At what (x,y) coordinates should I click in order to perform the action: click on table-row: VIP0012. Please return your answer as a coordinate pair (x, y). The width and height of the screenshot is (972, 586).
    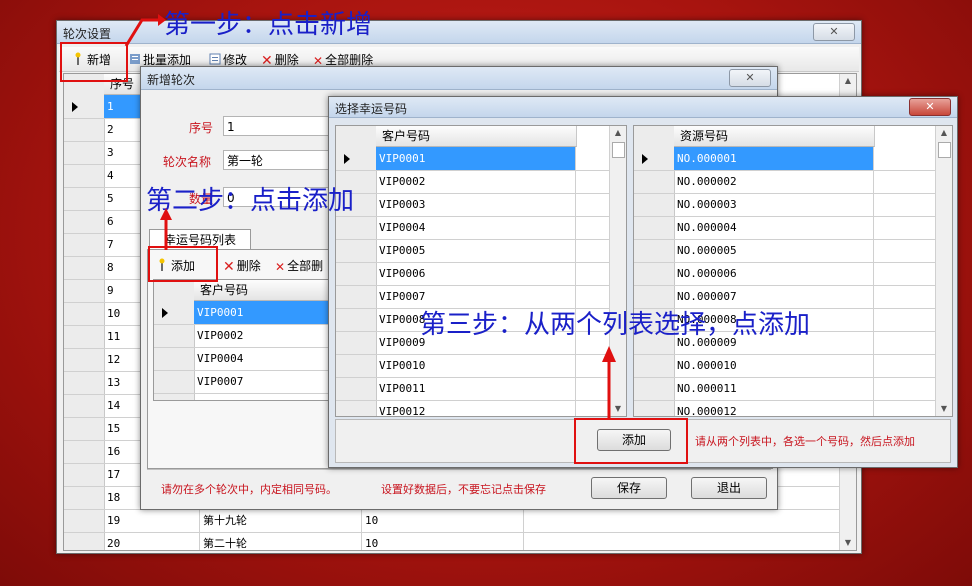
    Looking at the image, I should click on (481, 408).